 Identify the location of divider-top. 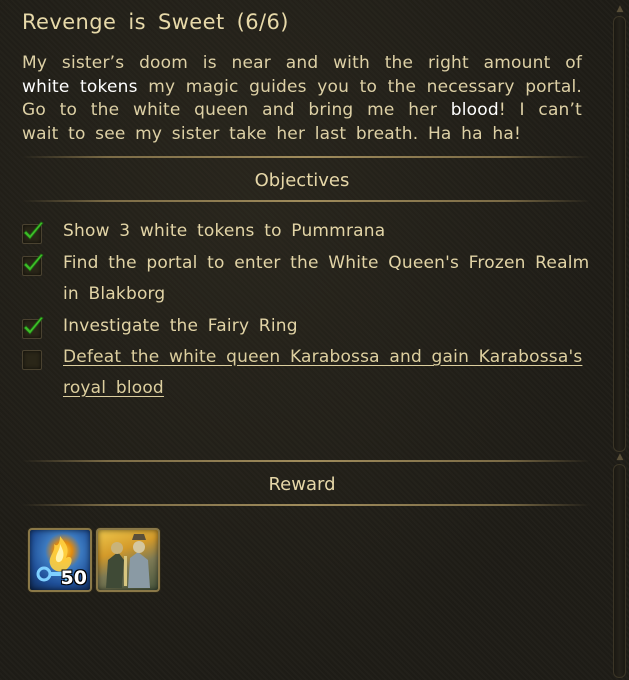
(306, 157).